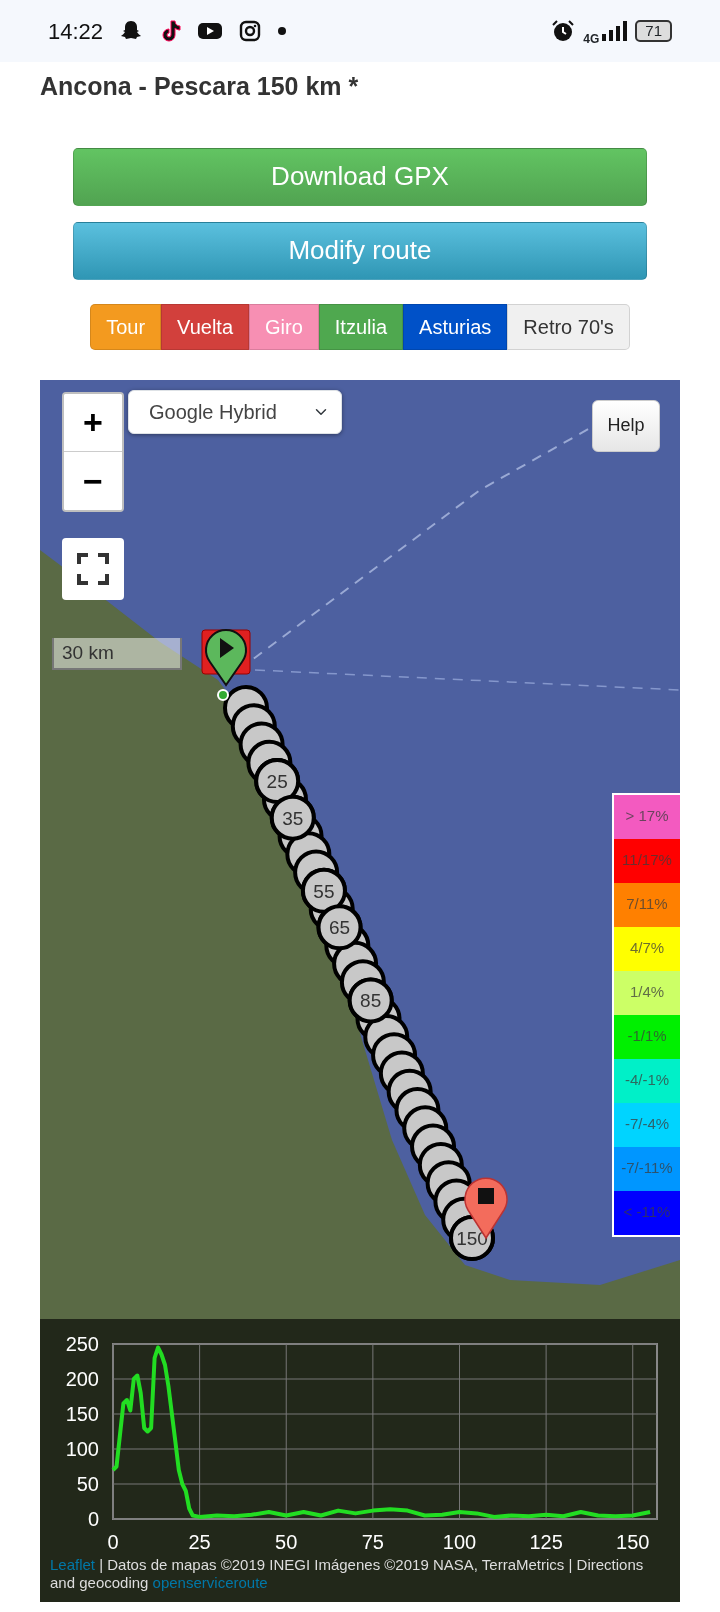 The height and width of the screenshot is (1612, 720). I want to click on y-tick-label: 150, so click(82, 1413).